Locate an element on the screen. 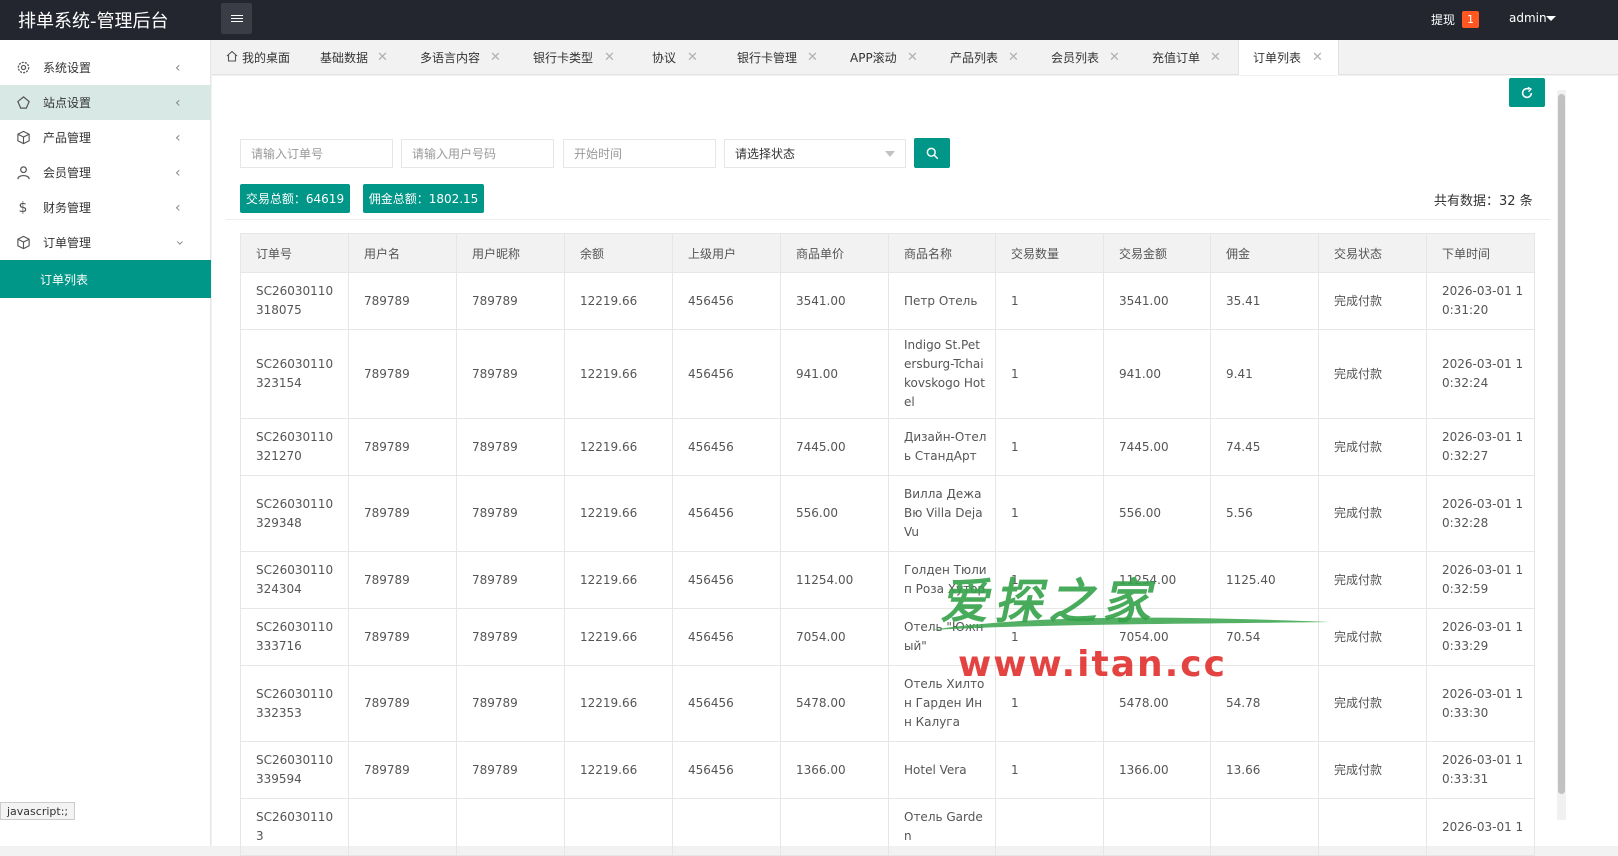  table-cell: 1 is located at coordinates (1049, 374).